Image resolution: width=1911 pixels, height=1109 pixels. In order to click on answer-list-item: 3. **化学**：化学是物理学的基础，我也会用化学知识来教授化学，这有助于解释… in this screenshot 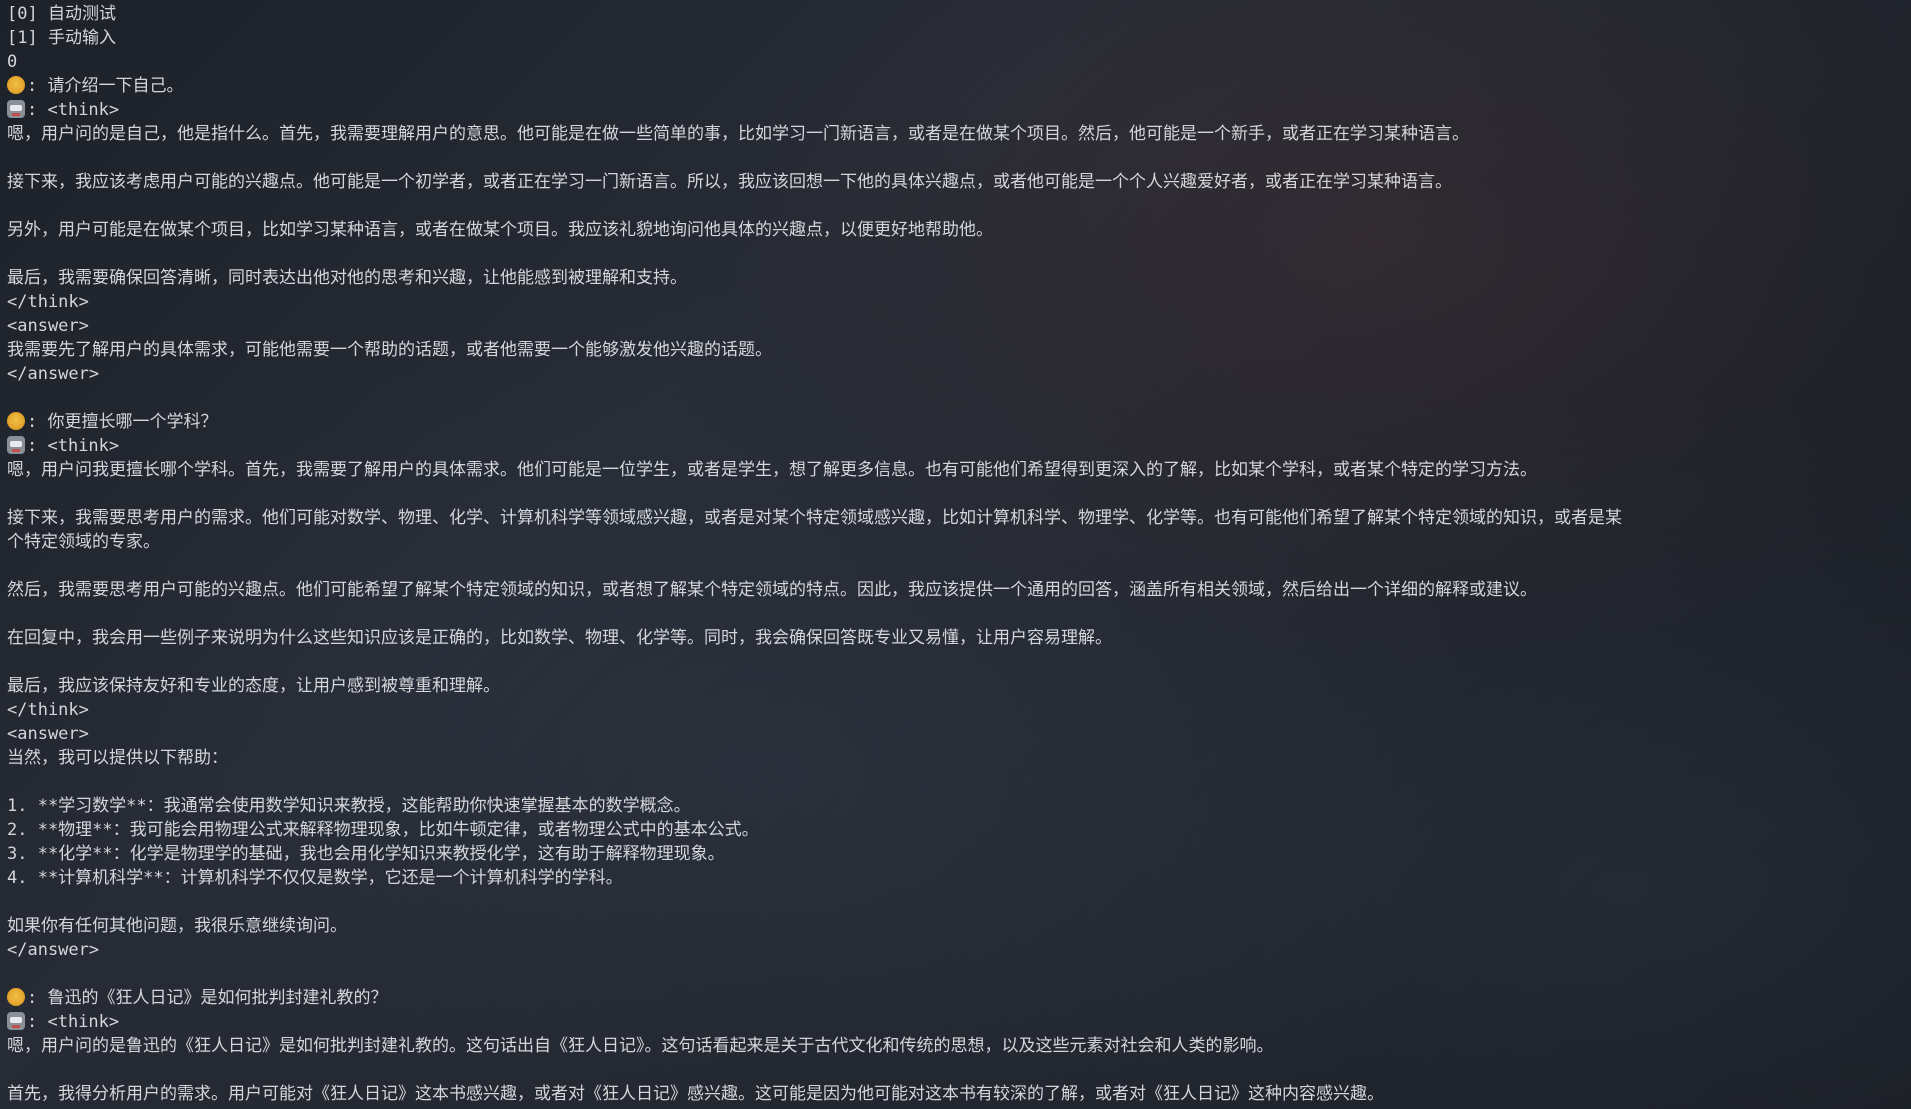, I will do `click(366, 854)`.